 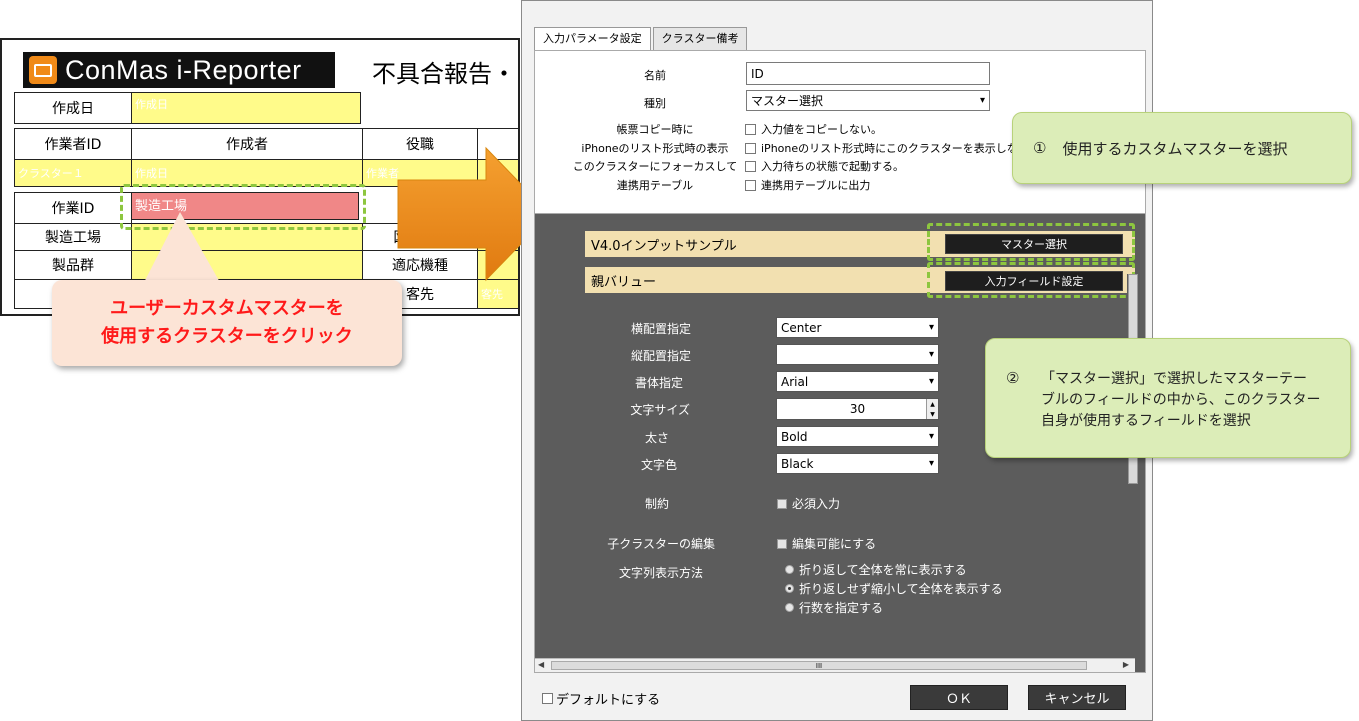 I want to click on child-edit-checkbox, so click(x=782, y=543).